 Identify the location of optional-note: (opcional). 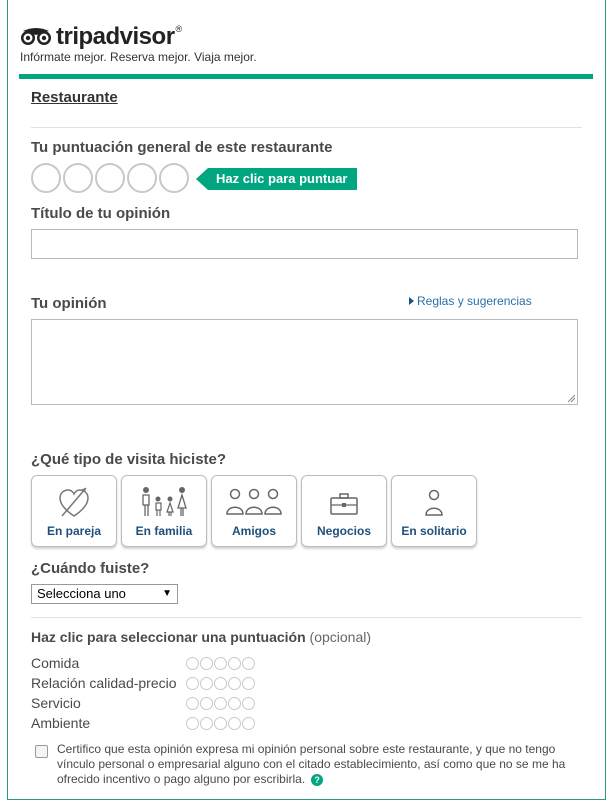
(340, 637).